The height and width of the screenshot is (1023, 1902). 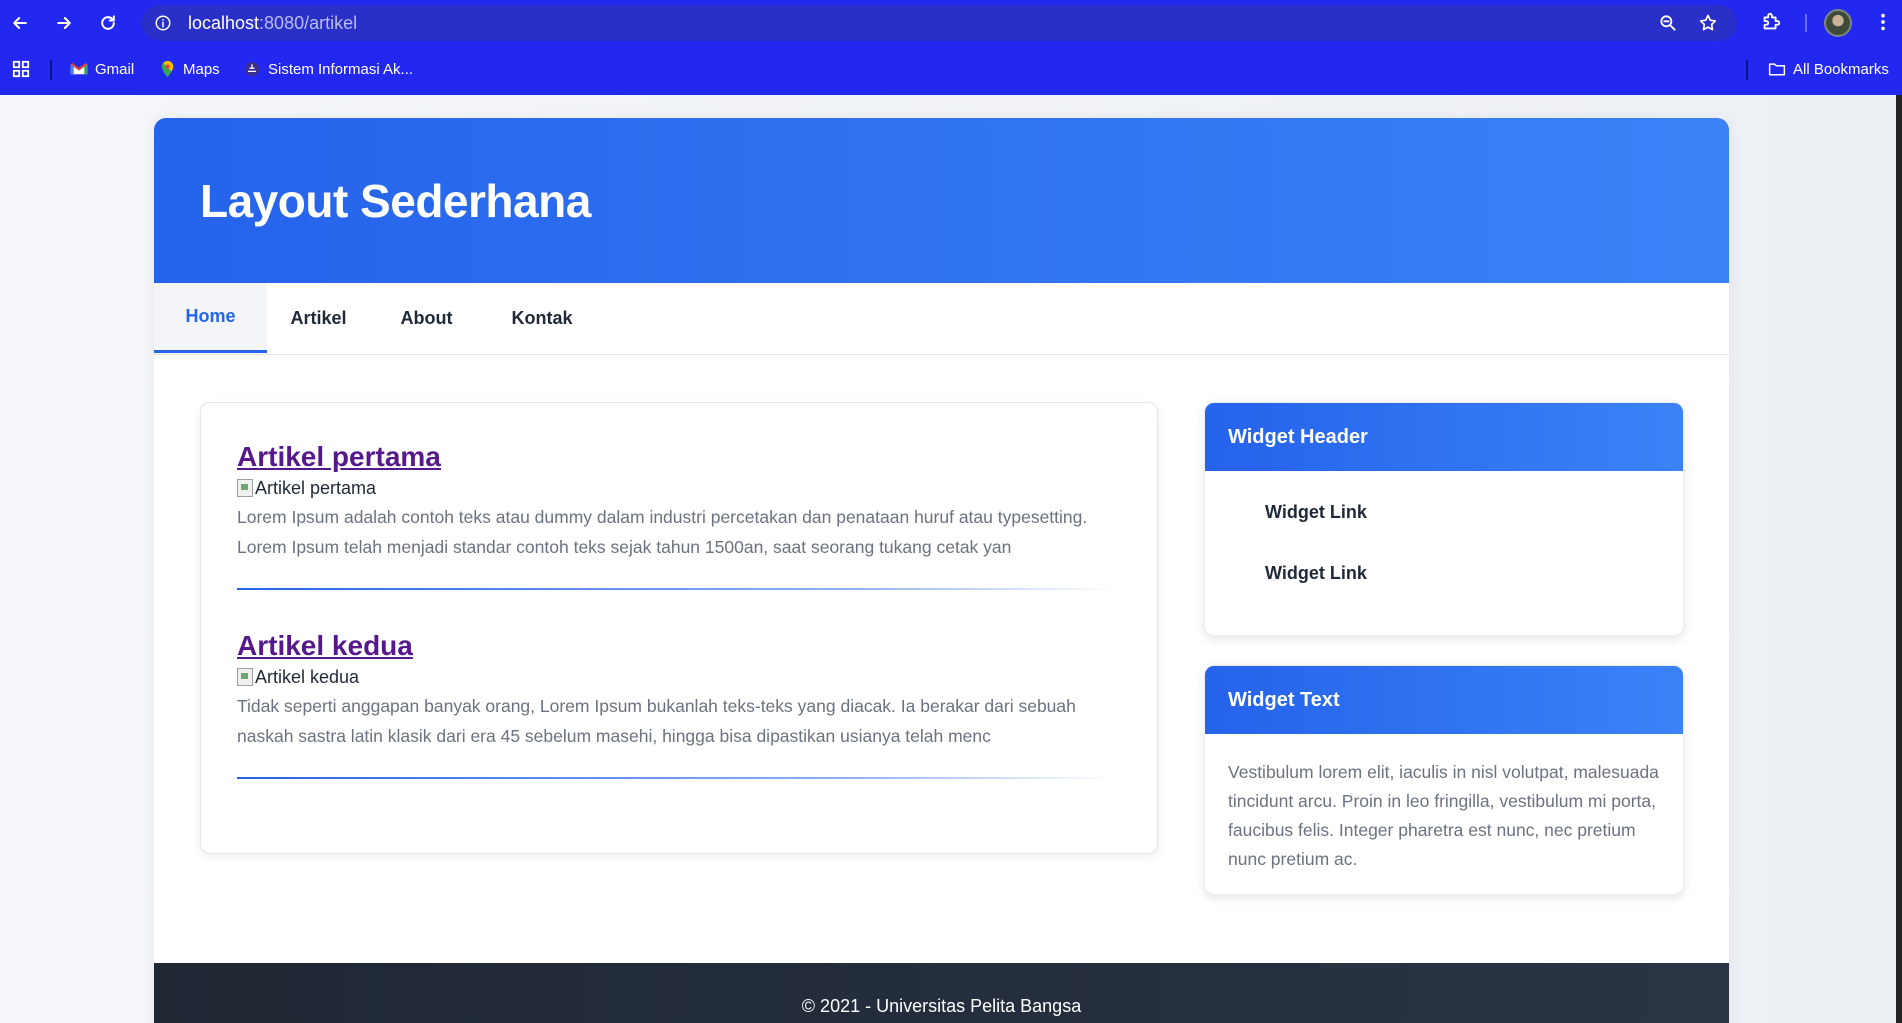 I want to click on article-title-link: Artikel pertama, so click(x=339, y=457).